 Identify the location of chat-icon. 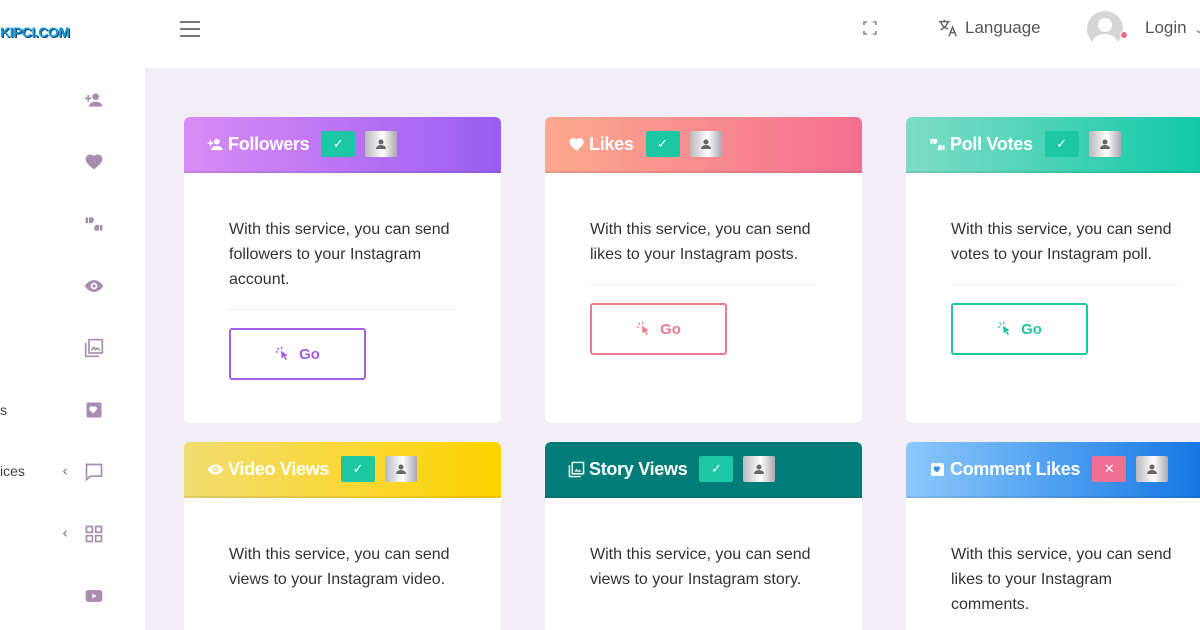
(94, 472).